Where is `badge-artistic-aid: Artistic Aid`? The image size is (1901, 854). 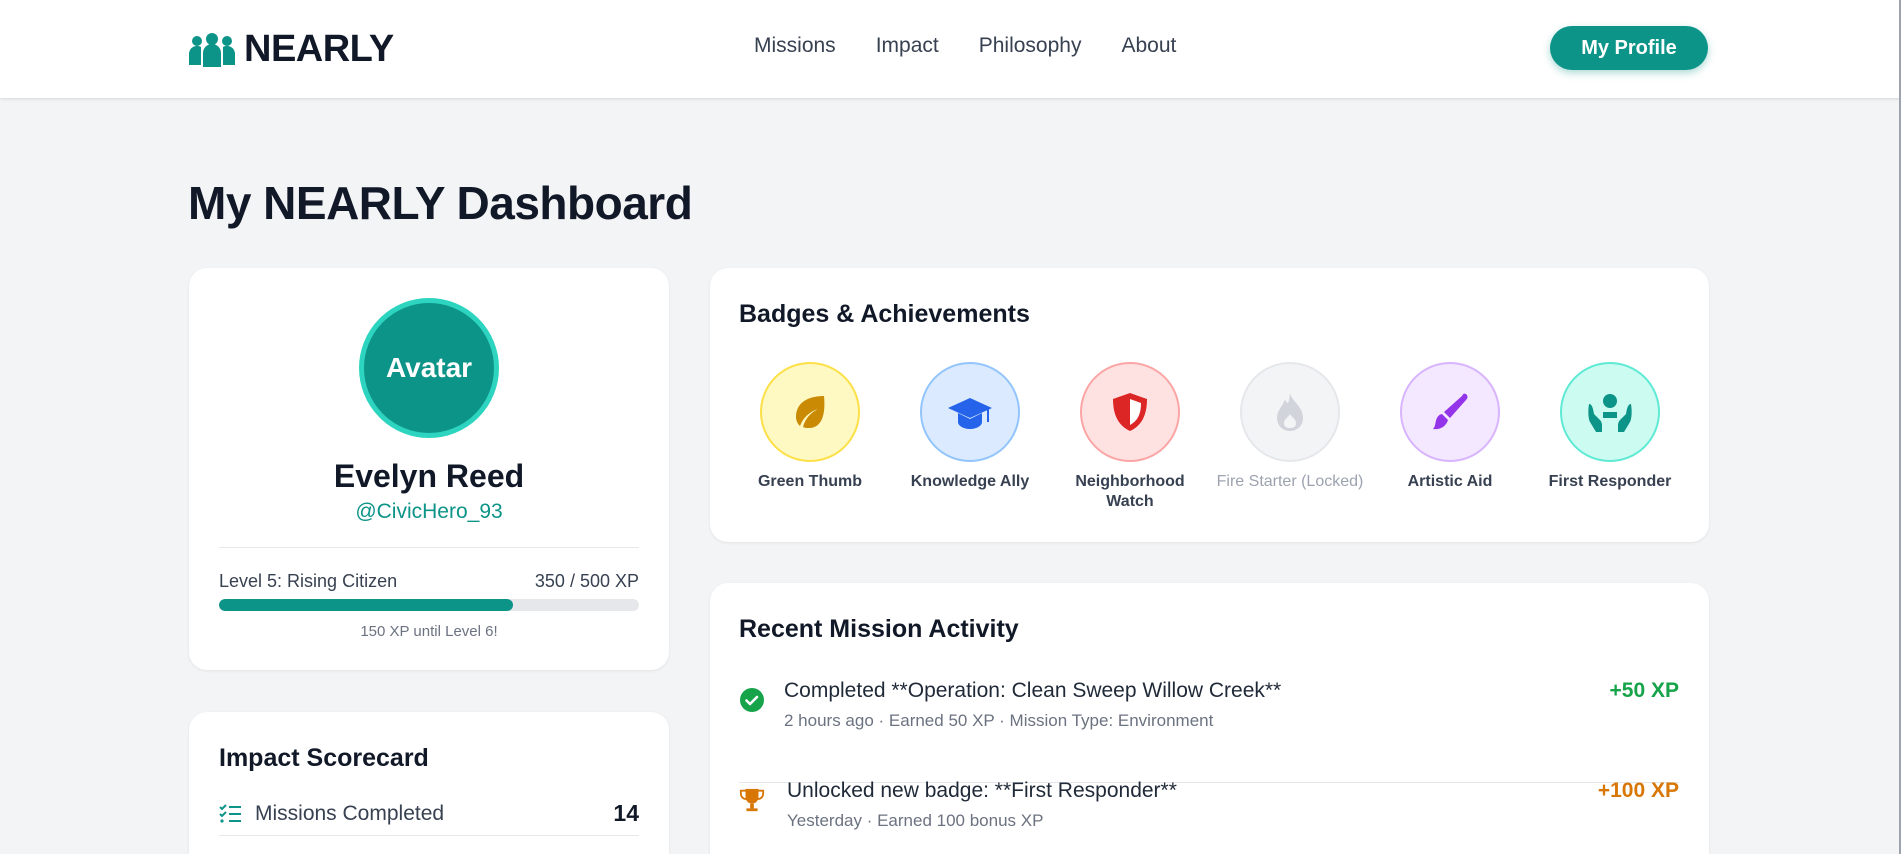 badge-artistic-aid: Artistic Aid is located at coordinates (1450, 427).